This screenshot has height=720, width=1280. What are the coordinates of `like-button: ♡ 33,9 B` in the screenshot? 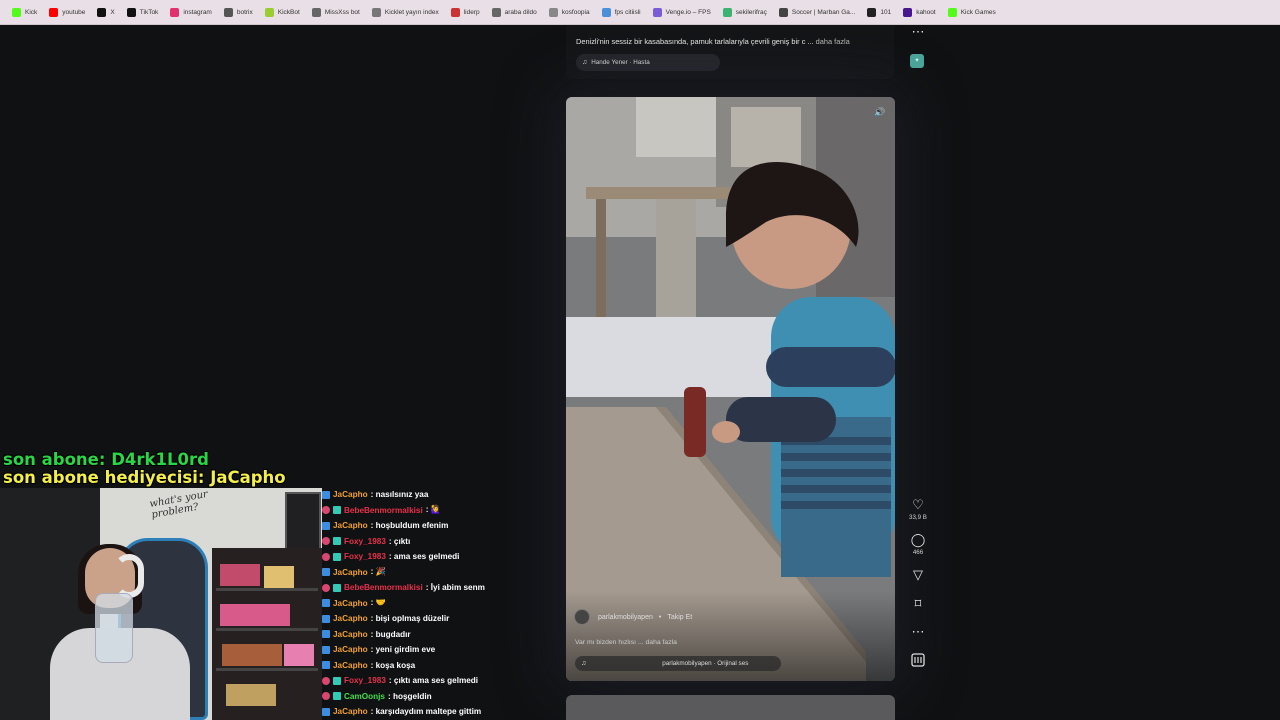 It's located at (918, 509).